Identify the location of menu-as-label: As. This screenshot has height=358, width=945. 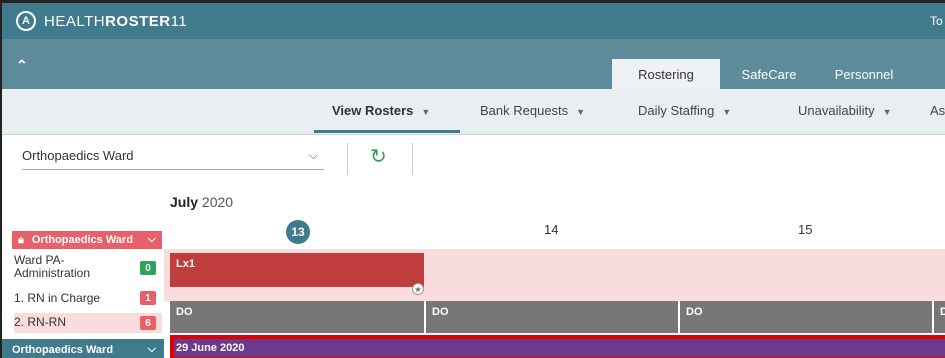
(937, 110).